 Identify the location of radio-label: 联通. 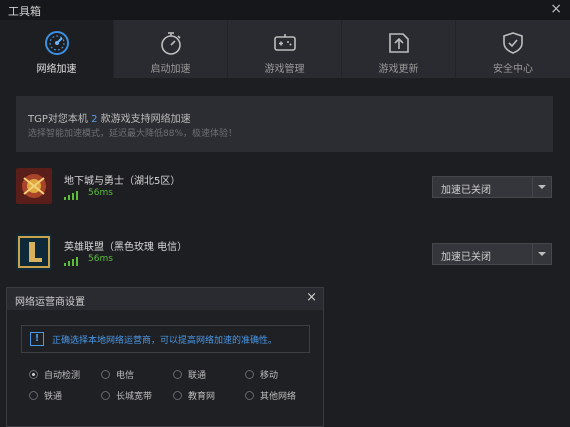
(197, 376).